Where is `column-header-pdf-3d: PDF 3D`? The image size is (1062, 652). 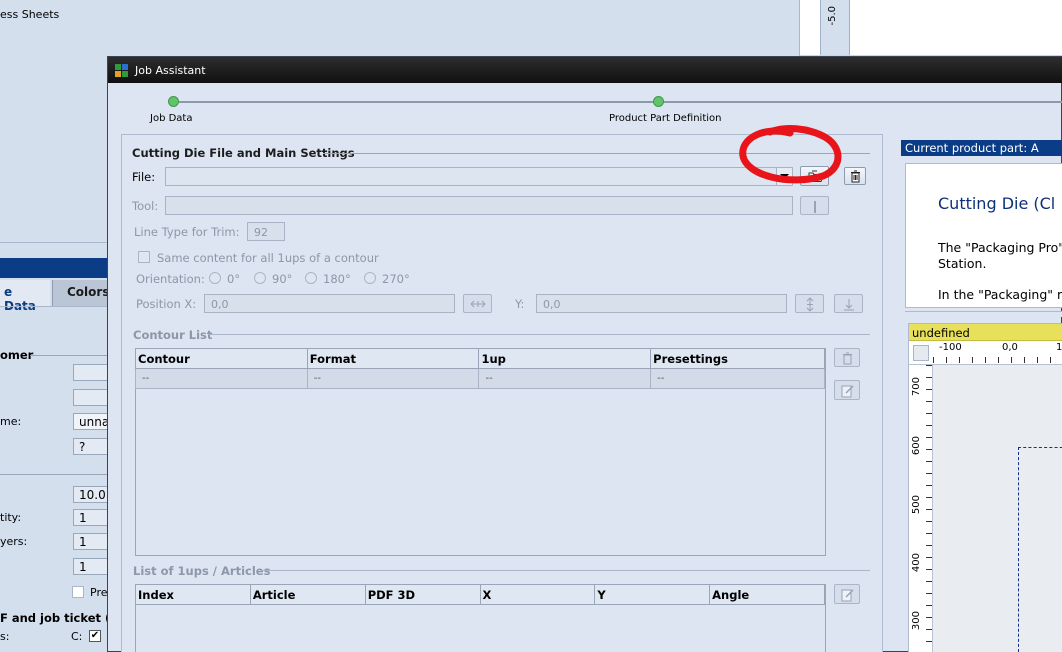 column-header-pdf-3d: PDF 3D is located at coordinates (422, 594).